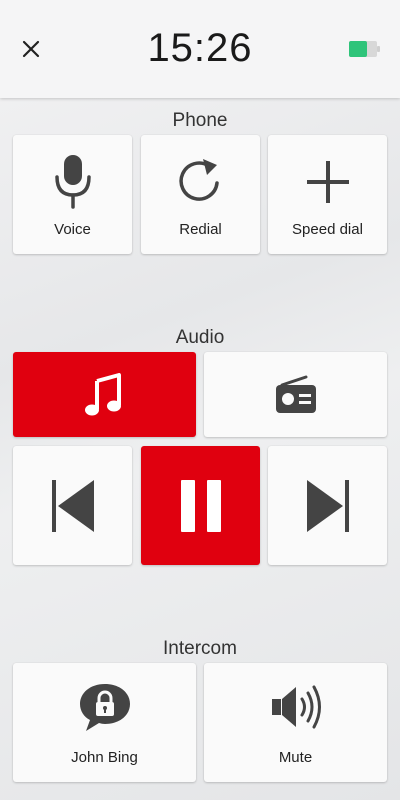  What do you see at coordinates (200, 120) in the screenshot?
I see `phone-section-title: Phone` at bounding box center [200, 120].